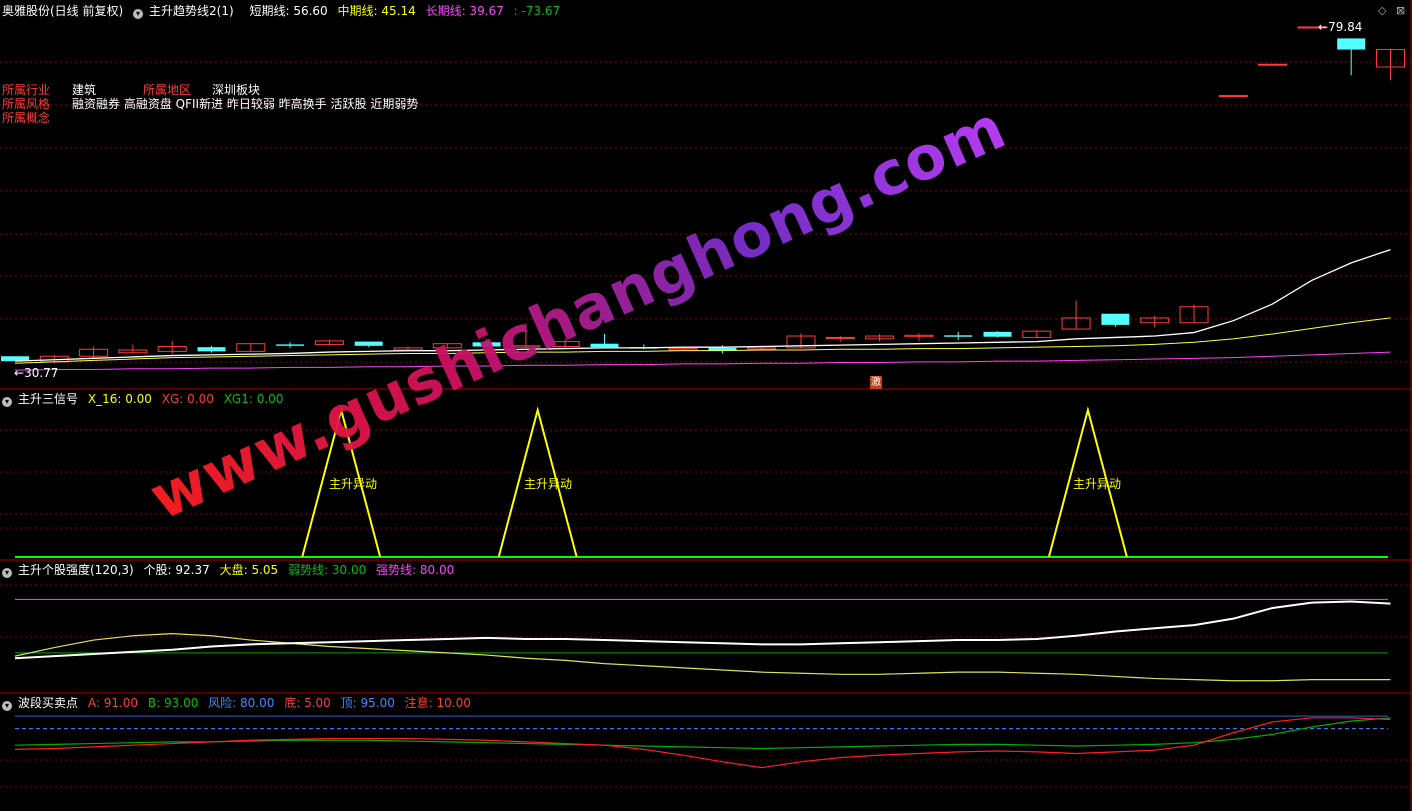 This screenshot has height=811, width=1412. What do you see at coordinates (176, 570) in the screenshot?
I see `stock-strength-value: 个股: 92.37` at bounding box center [176, 570].